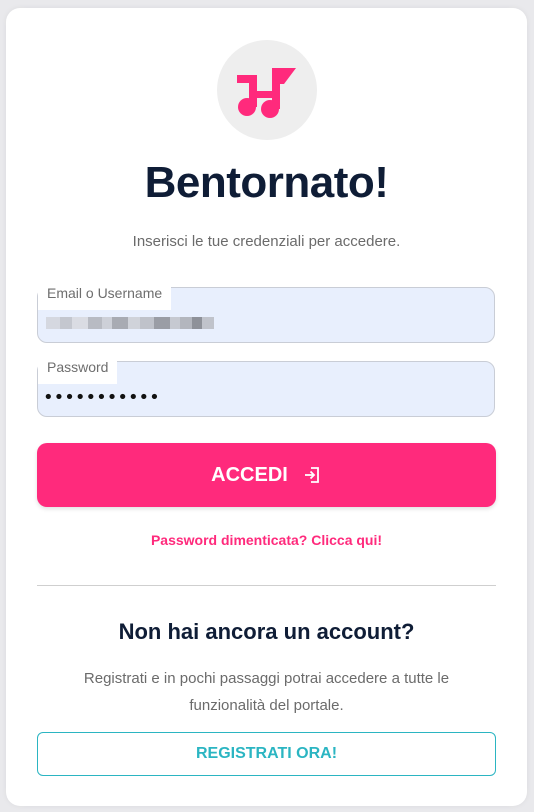 This screenshot has height=812, width=534. Describe the element at coordinates (266, 182) in the screenshot. I see `page-title: Bentornato!` at that location.